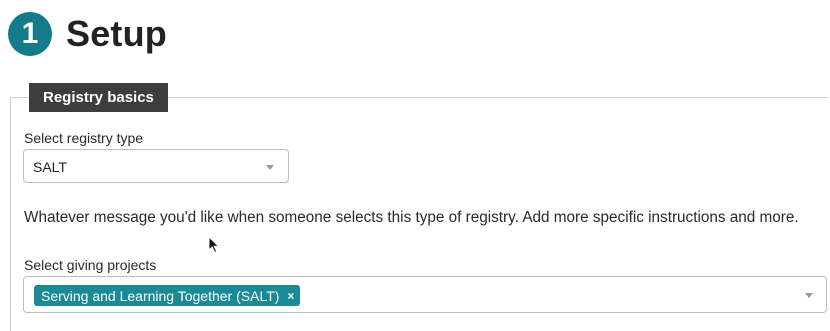 This screenshot has height=331, width=830. Describe the element at coordinates (90, 265) in the screenshot. I see `giving-projects-label: Select giving projects` at that location.